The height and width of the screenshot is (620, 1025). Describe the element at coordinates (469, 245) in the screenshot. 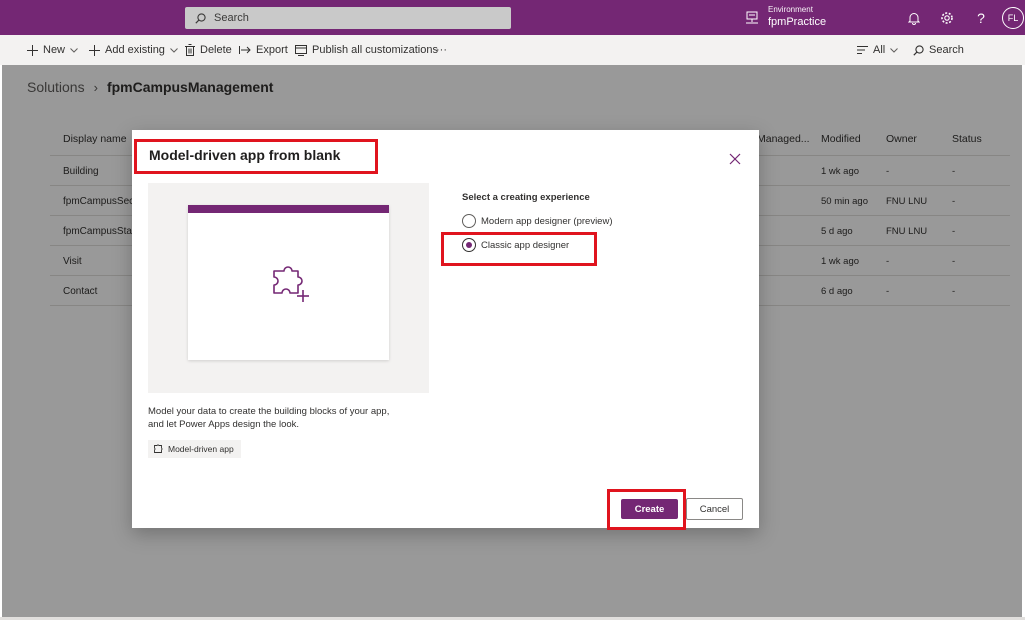

I see `radio-classic-designer` at that location.